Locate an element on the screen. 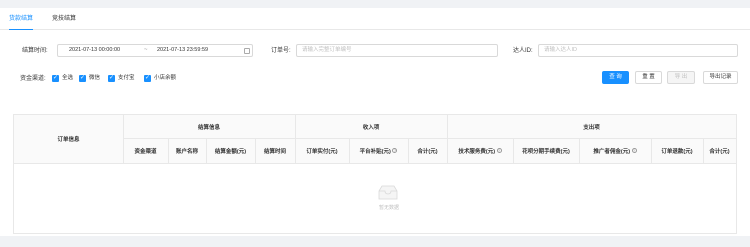 The width and height of the screenshot is (750, 247). date-end-value: 2021-07-13 23:59:59 is located at coordinates (183, 50).